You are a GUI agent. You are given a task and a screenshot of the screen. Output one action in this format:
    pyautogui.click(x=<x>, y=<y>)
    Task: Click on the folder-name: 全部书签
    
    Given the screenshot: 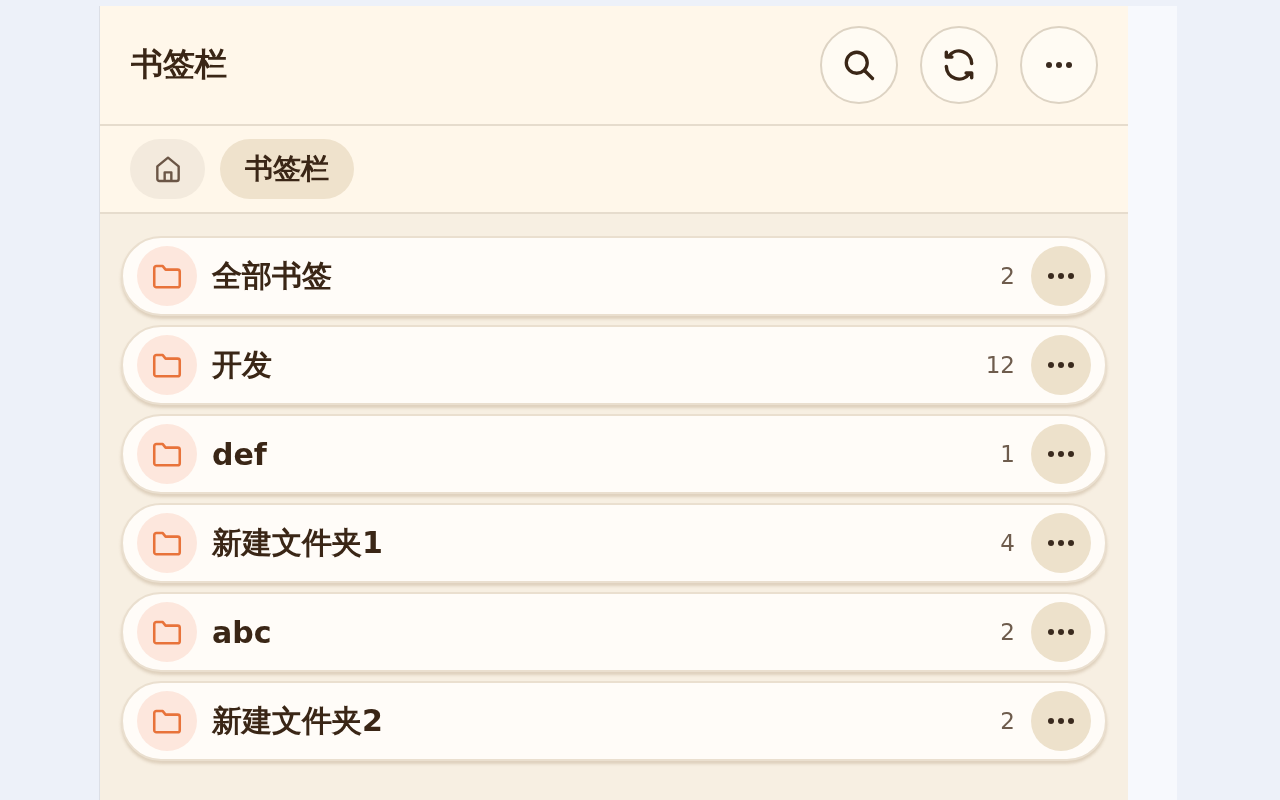 What is the action you would take?
    pyautogui.click(x=272, y=275)
    